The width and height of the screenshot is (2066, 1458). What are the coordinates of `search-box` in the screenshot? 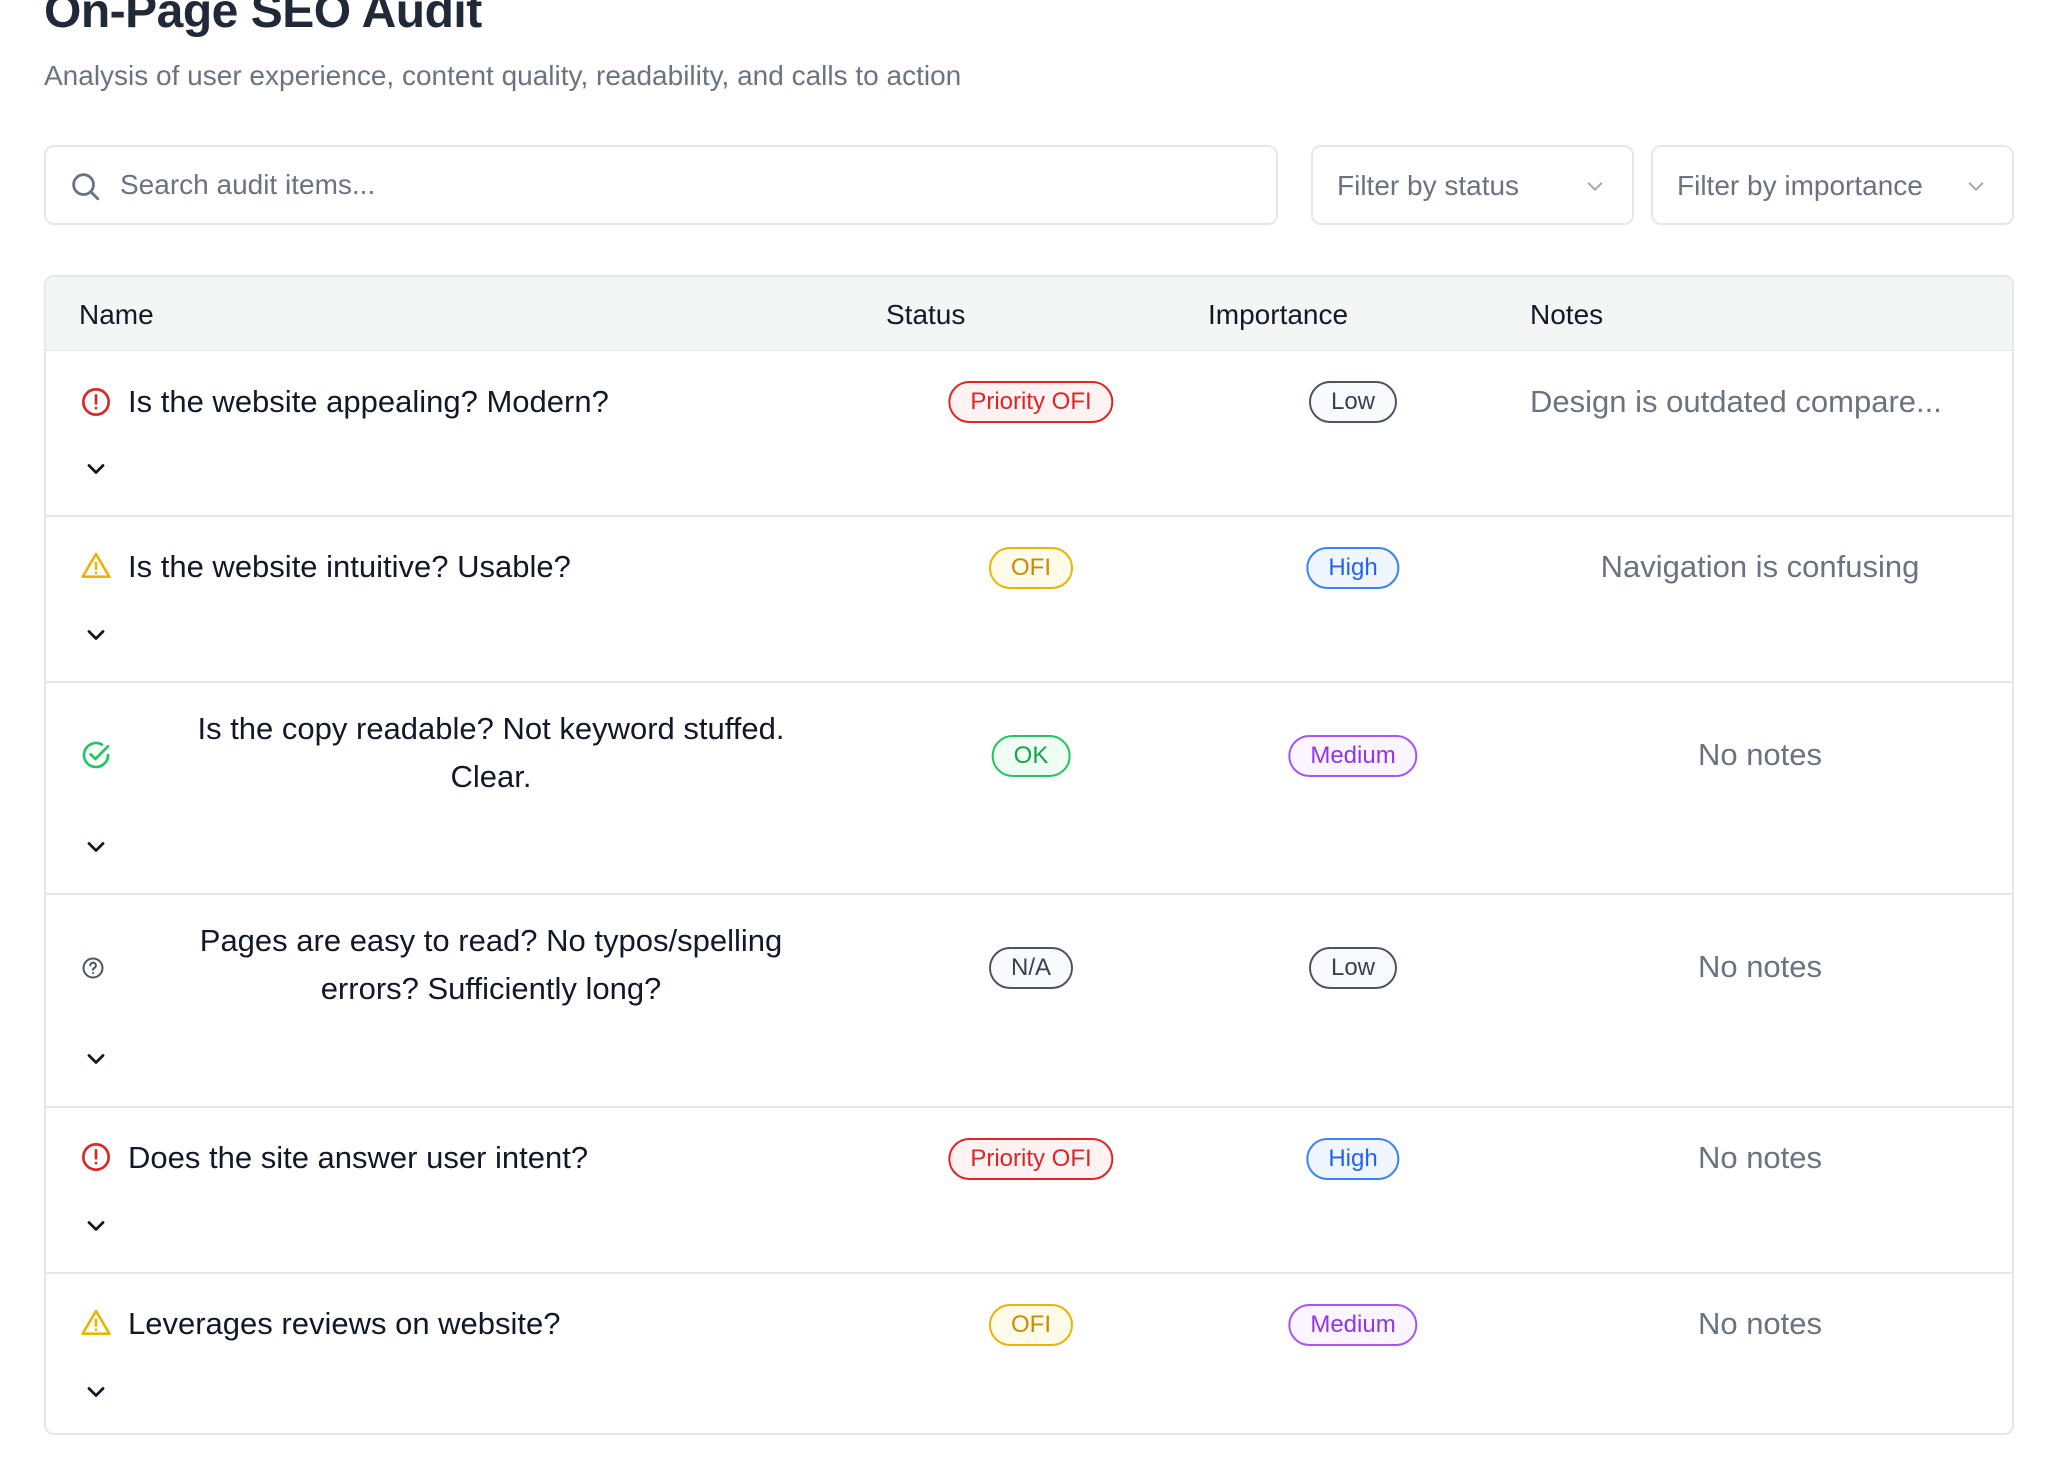 It's located at (661, 185).